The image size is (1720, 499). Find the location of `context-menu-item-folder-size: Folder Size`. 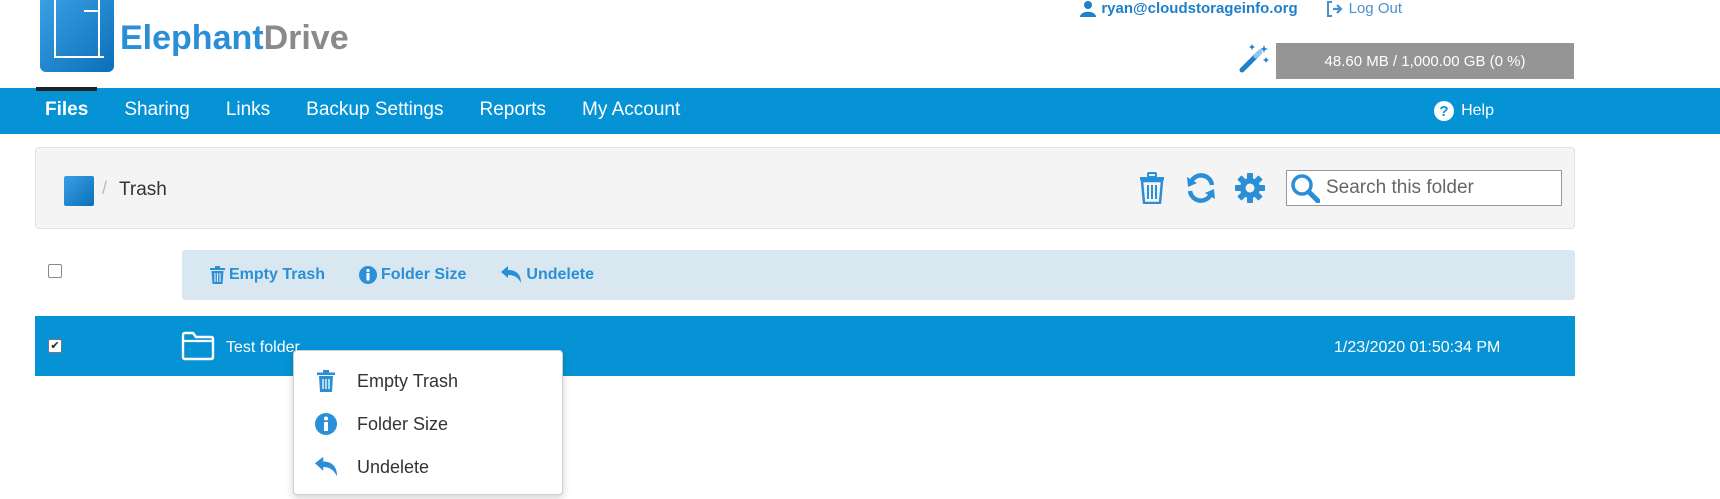

context-menu-item-folder-size: Folder Size is located at coordinates (428, 423).